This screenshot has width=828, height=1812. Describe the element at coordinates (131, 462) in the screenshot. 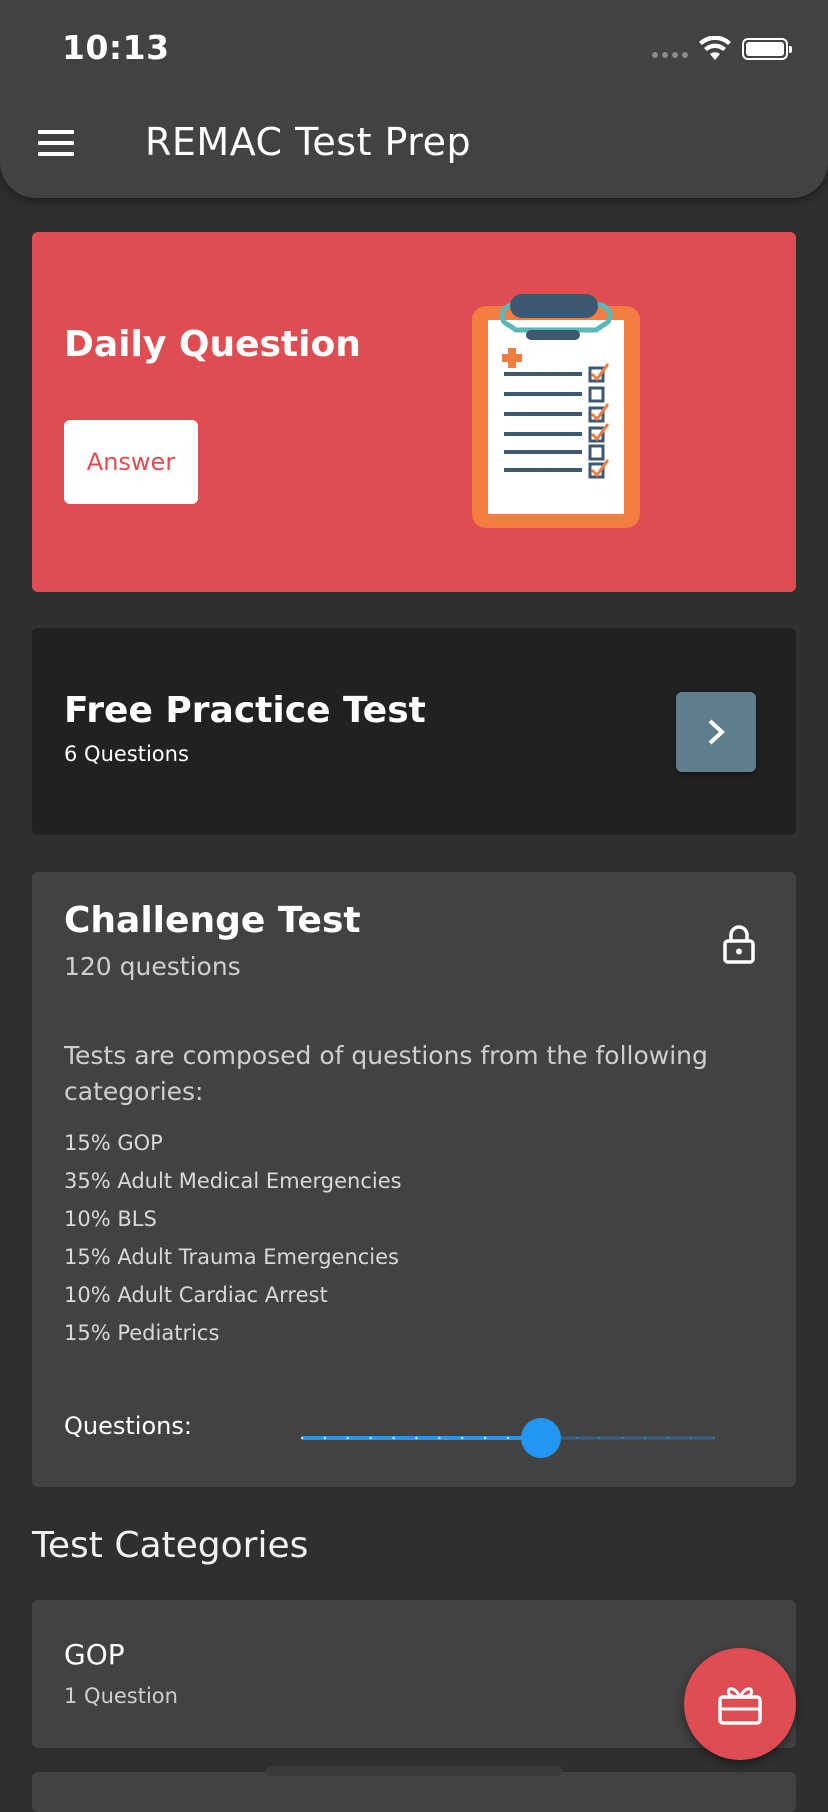

I see `answer-button: Answer` at that location.